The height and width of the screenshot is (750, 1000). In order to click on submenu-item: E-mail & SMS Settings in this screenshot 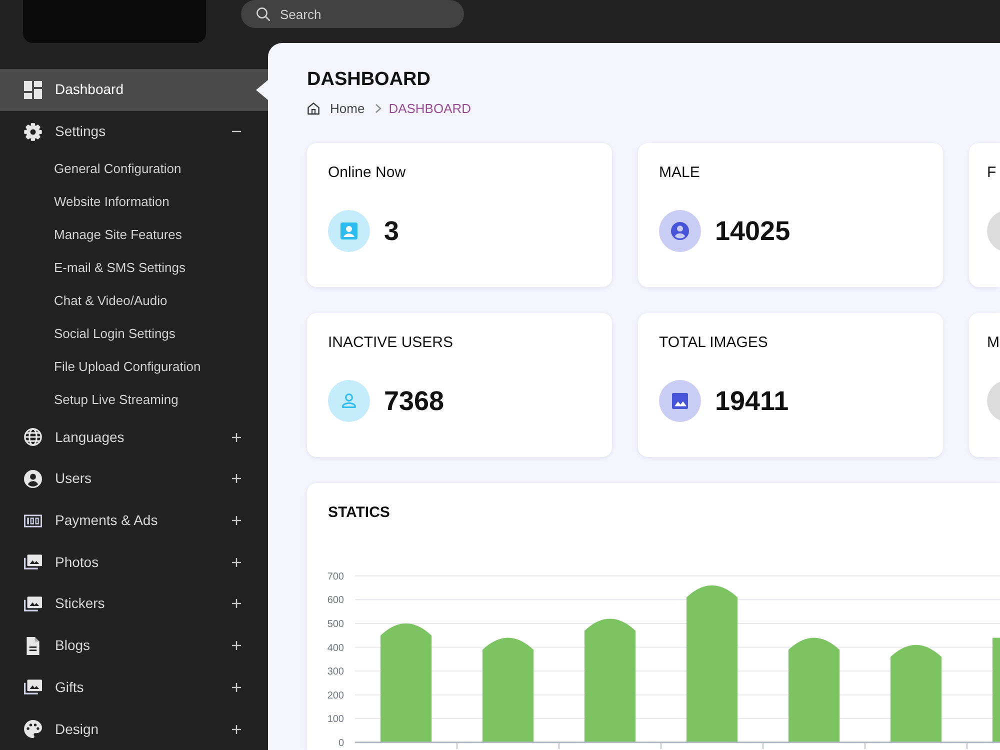, I will do `click(134, 267)`.